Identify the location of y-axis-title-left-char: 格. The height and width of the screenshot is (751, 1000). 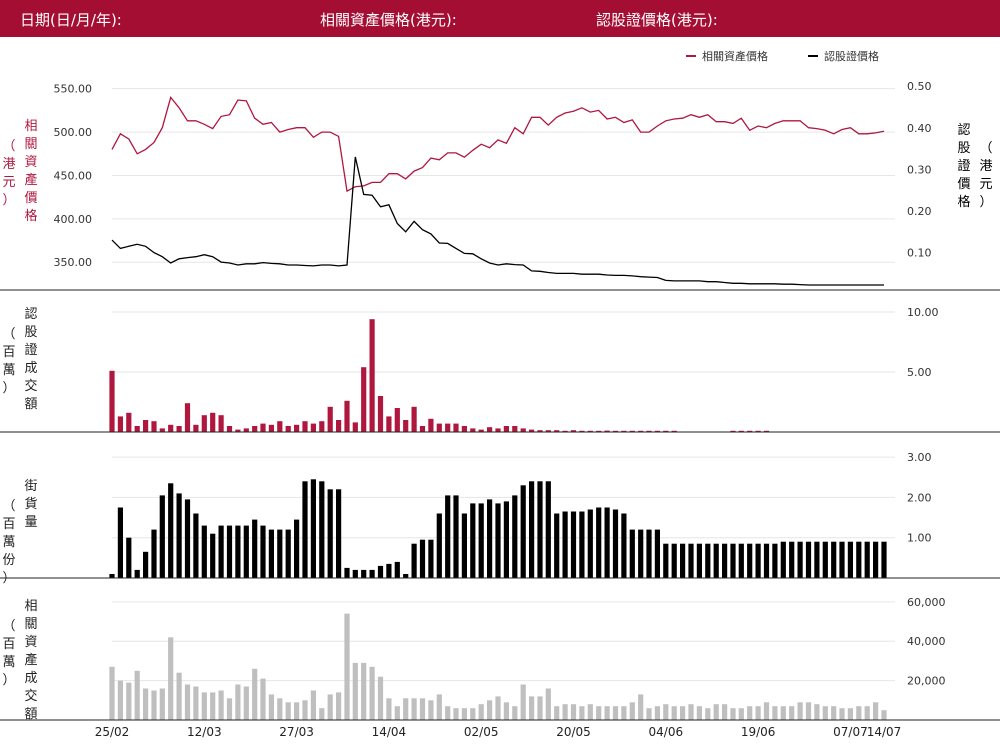
(30, 216).